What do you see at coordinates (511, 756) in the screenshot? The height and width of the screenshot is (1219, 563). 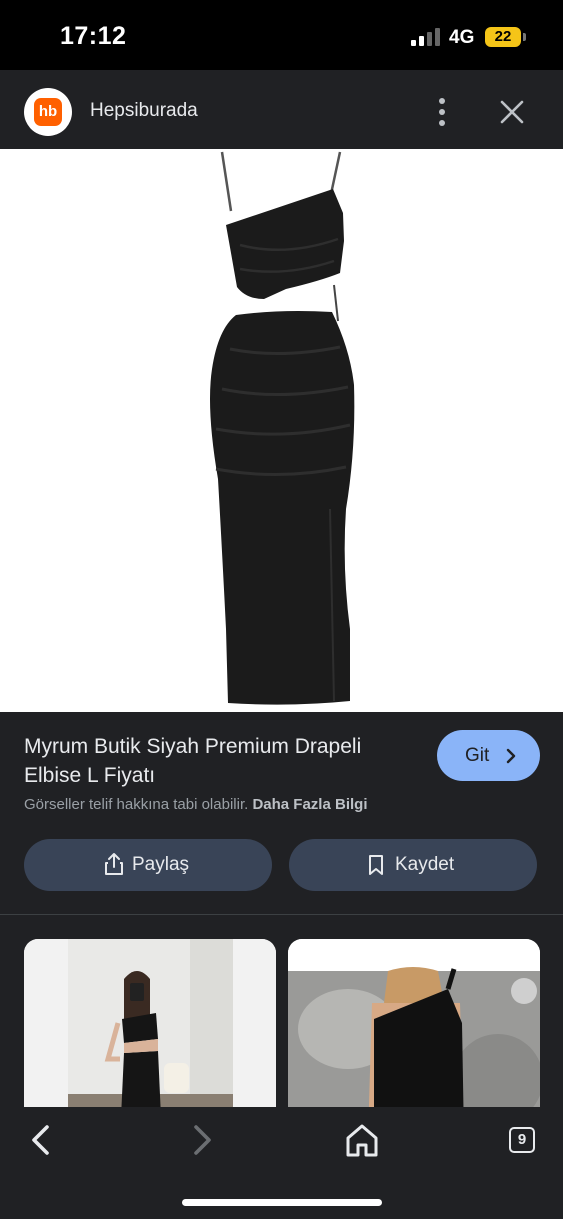 I see `chevron-right-icon` at bounding box center [511, 756].